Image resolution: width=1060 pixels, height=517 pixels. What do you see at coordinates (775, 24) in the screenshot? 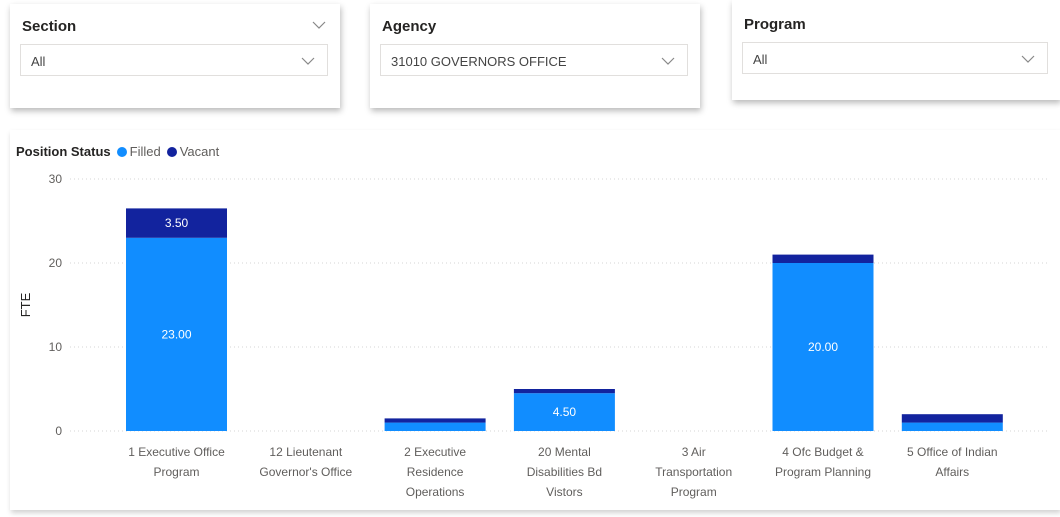
I see `program-slicer-title: Program` at bounding box center [775, 24].